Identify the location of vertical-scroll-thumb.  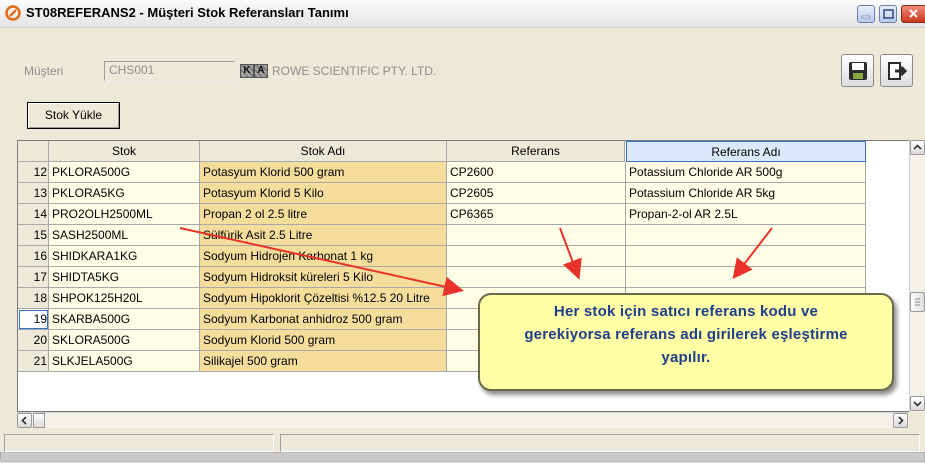
(917, 302).